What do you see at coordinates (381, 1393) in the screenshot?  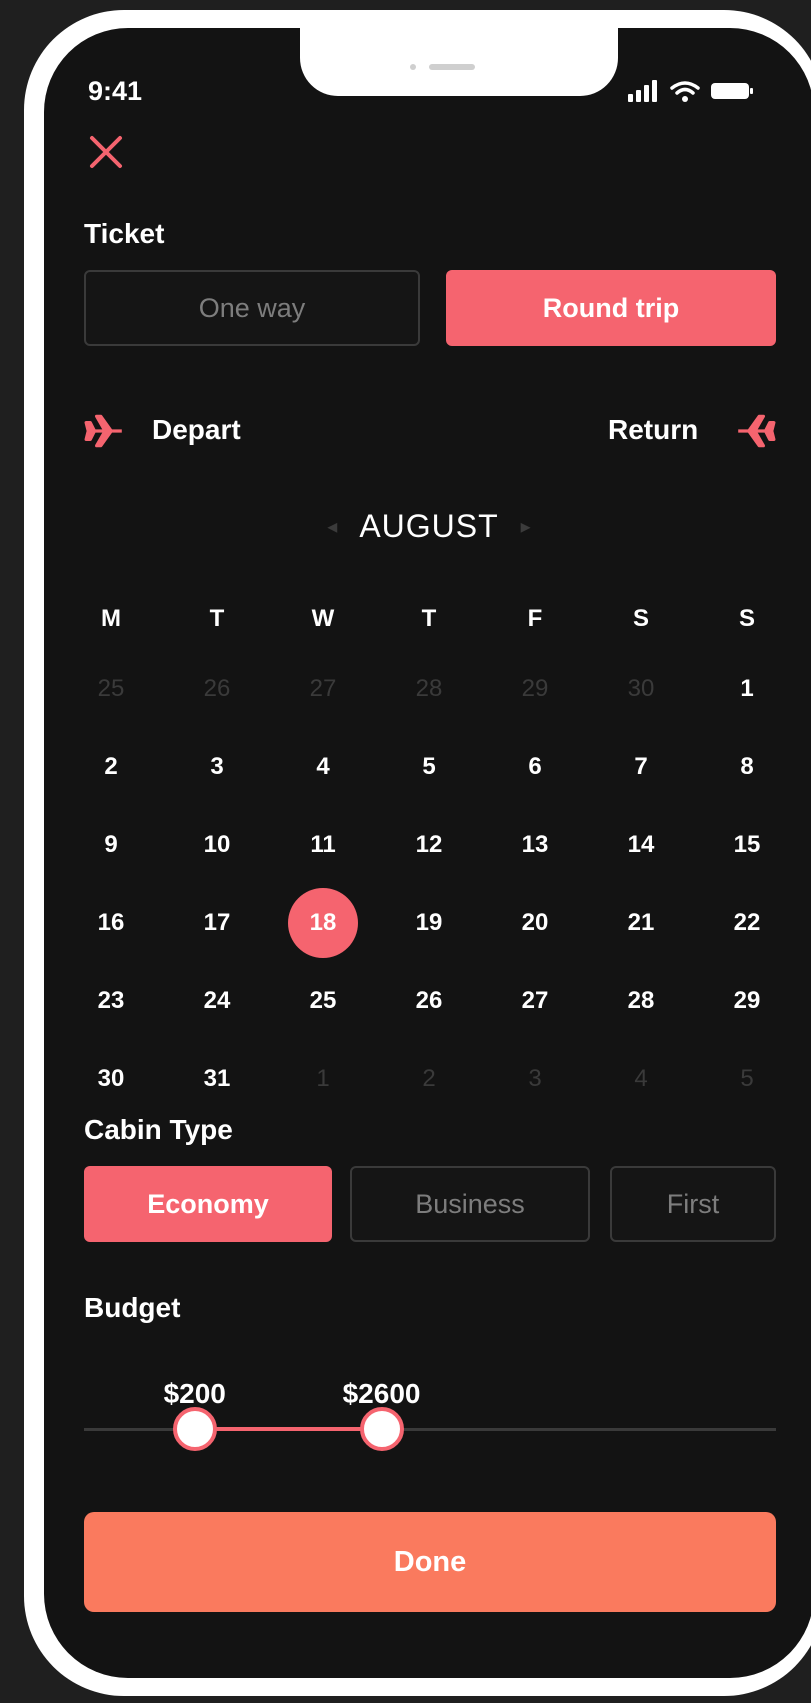 I see `budget-max-value: $2600` at bounding box center [381, 1393].